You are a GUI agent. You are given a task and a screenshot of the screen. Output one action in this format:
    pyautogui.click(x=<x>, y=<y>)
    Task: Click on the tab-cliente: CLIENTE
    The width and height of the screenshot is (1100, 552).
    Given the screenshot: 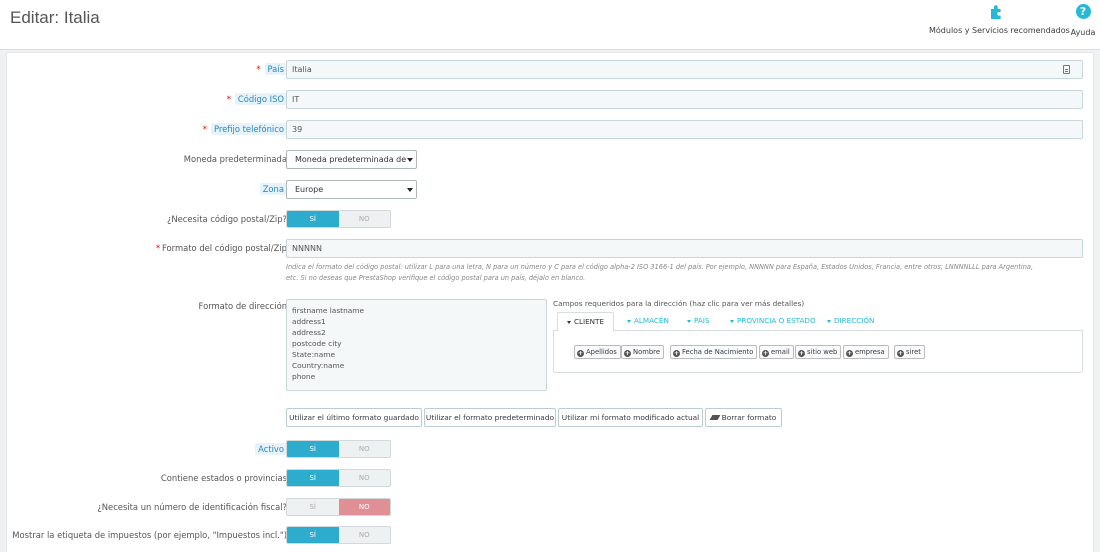 What is the action you would take?
    pyautogui.click(x=585, y=322)
    